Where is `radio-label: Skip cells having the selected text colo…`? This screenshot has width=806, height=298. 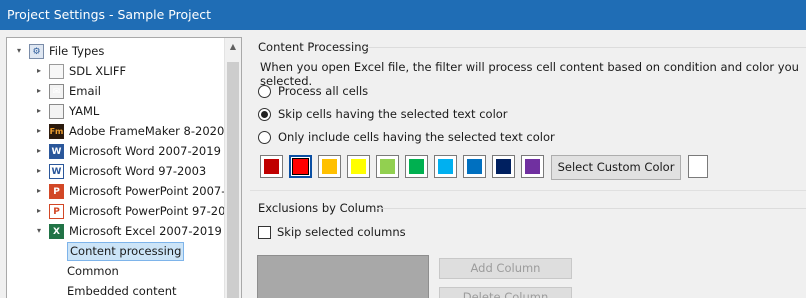 radio-label: Skip cells having the selected text colo… is located at coordinates (393, 114).